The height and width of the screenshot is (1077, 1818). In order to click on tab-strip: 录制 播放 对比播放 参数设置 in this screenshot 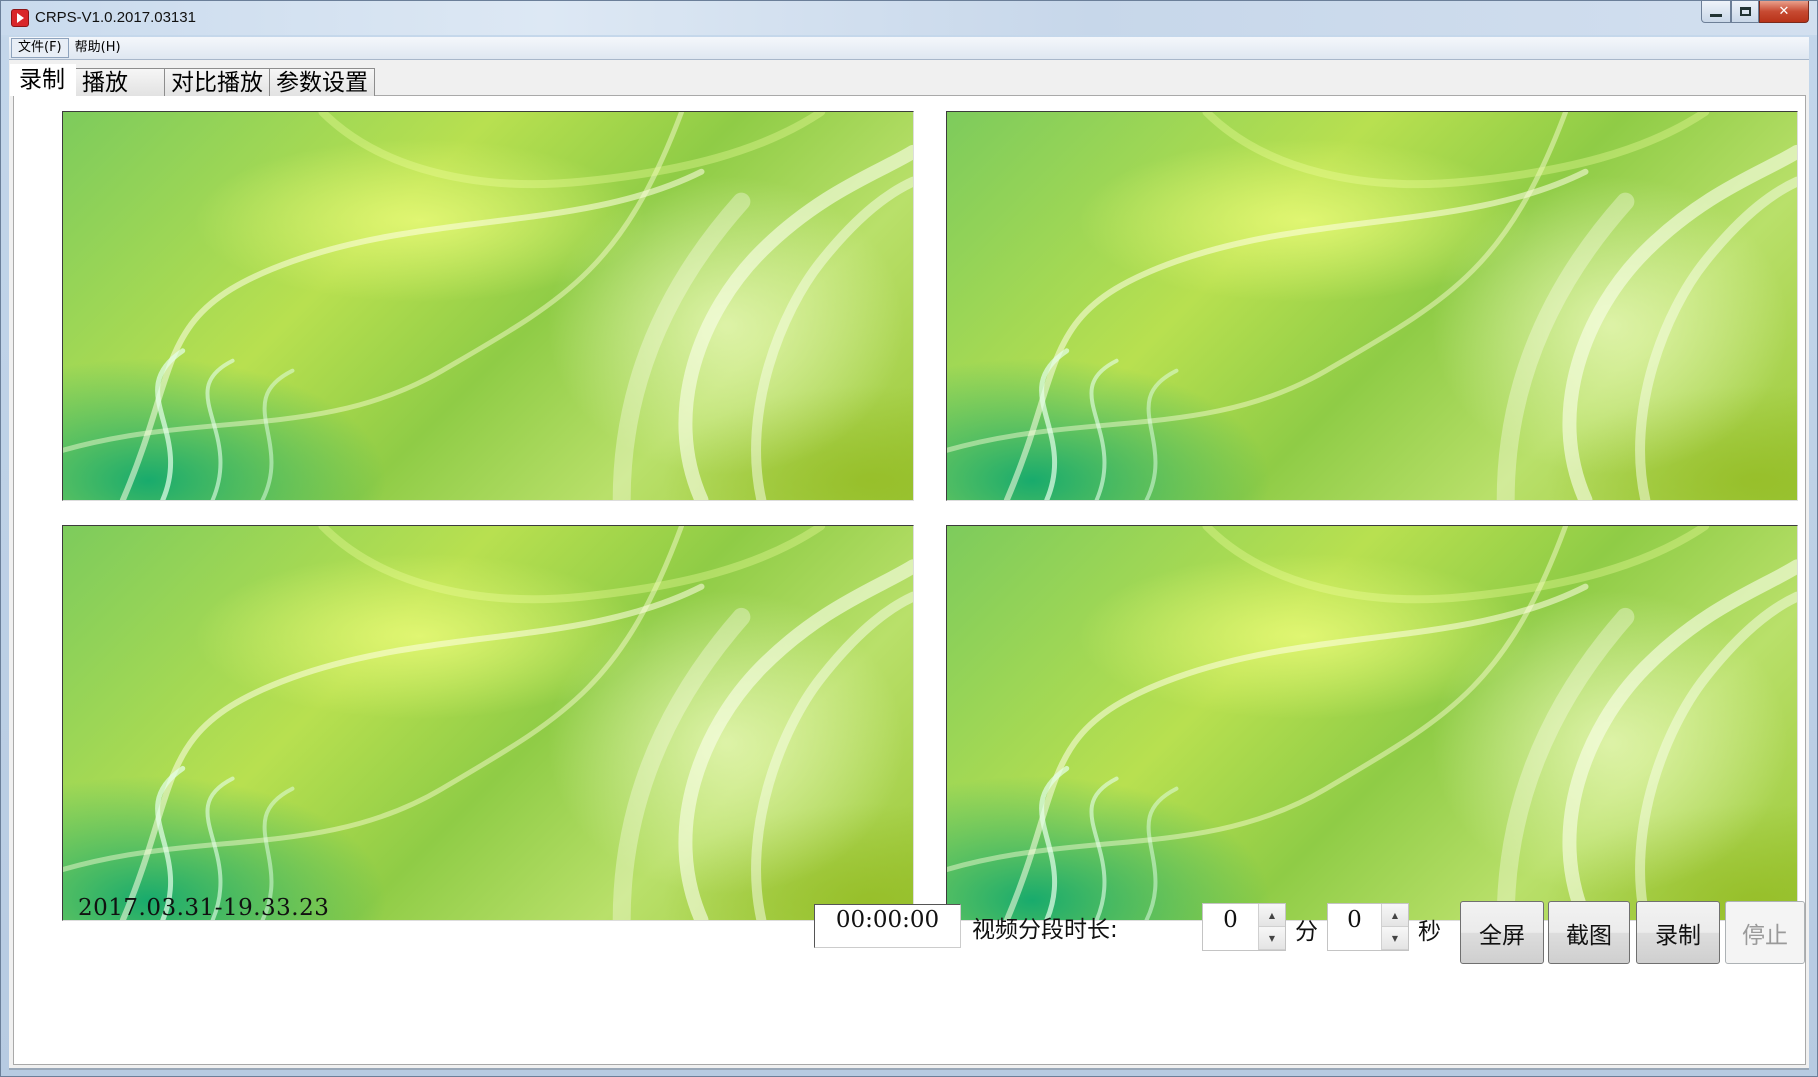, I will do `click(192, 80)`.